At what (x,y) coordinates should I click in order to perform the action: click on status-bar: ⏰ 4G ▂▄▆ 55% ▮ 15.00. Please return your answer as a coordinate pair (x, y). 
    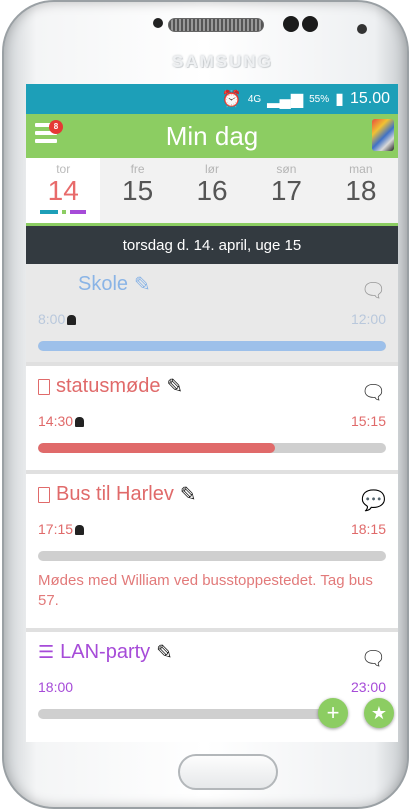
    Looking at the image, I should click on (212, 99).